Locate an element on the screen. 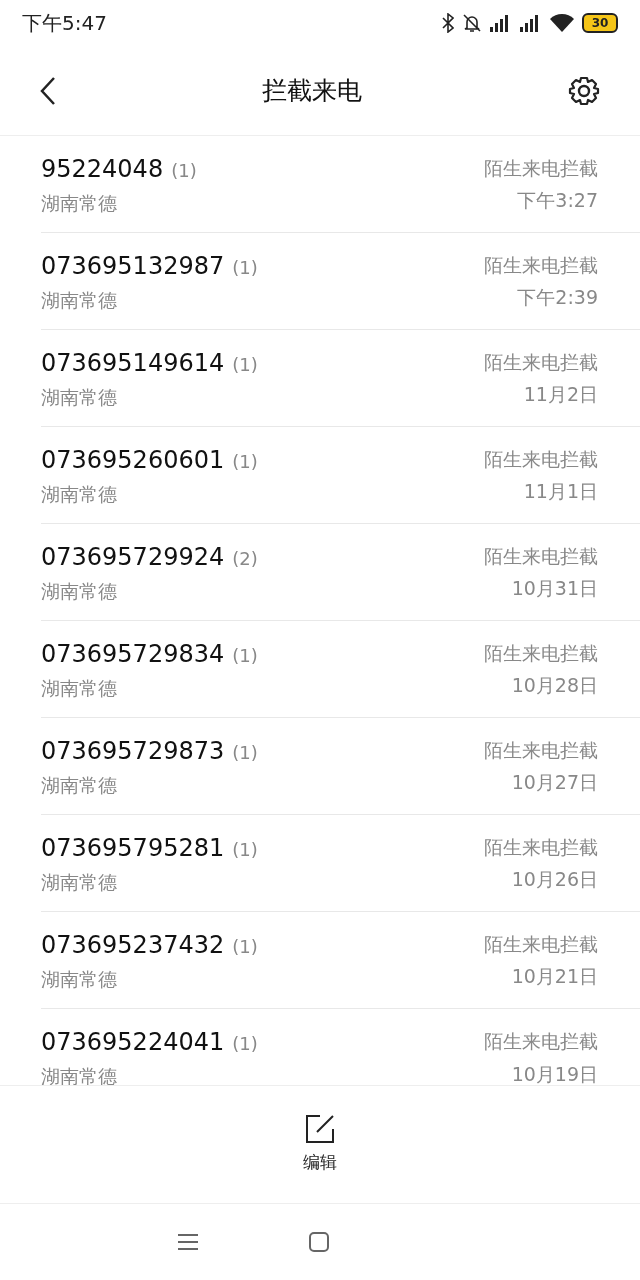  call-time: 10月19日 is located at coordinates (554, 1073).